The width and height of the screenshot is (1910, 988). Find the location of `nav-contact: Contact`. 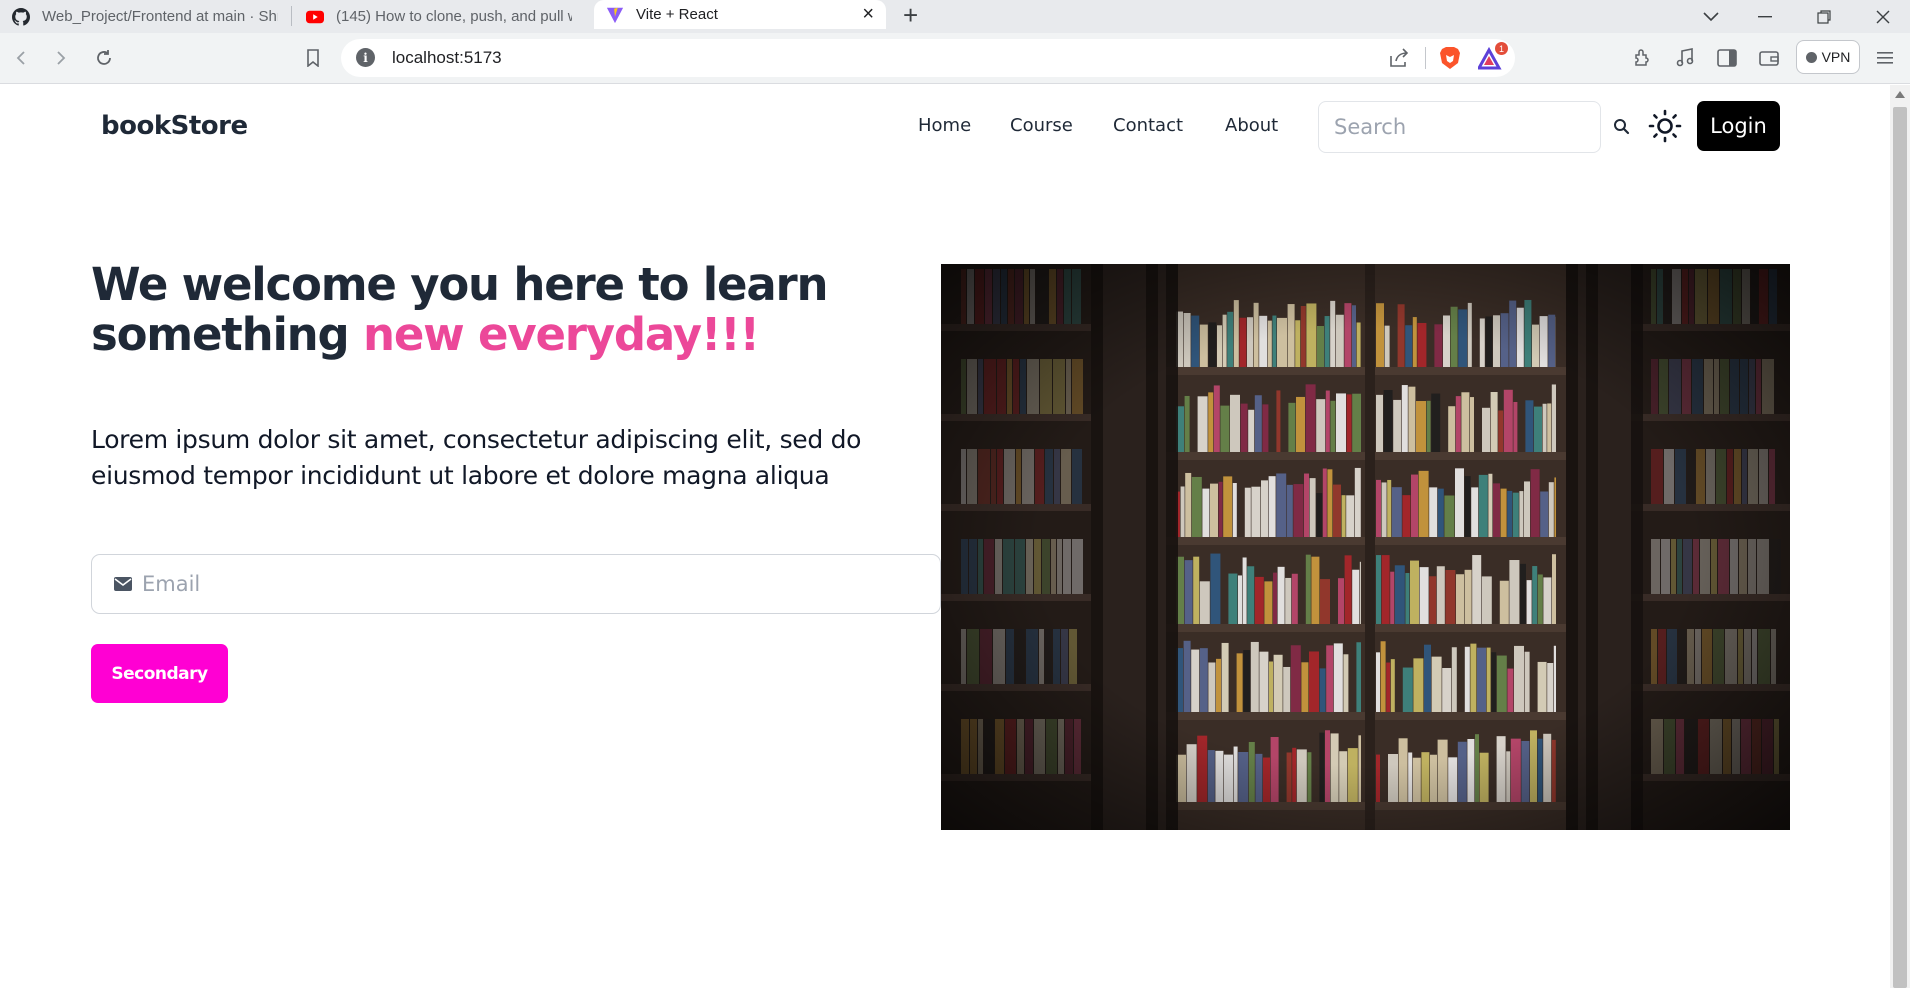

nav-contact: Contact is located at coordinates (1148, 125).